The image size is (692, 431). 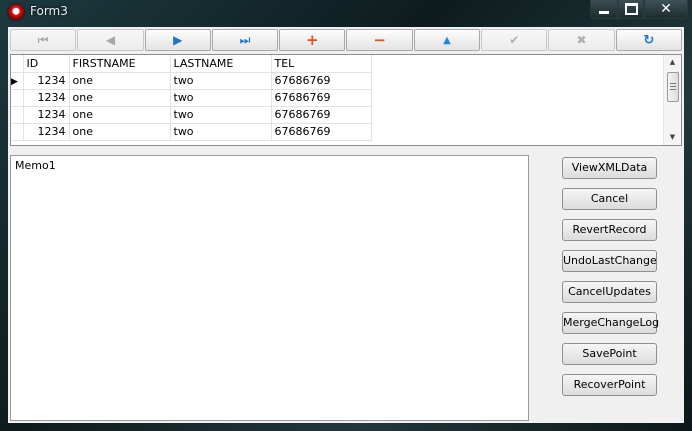 I want to click on nav-prior-icon: ◀, so click(x=110, y=40).